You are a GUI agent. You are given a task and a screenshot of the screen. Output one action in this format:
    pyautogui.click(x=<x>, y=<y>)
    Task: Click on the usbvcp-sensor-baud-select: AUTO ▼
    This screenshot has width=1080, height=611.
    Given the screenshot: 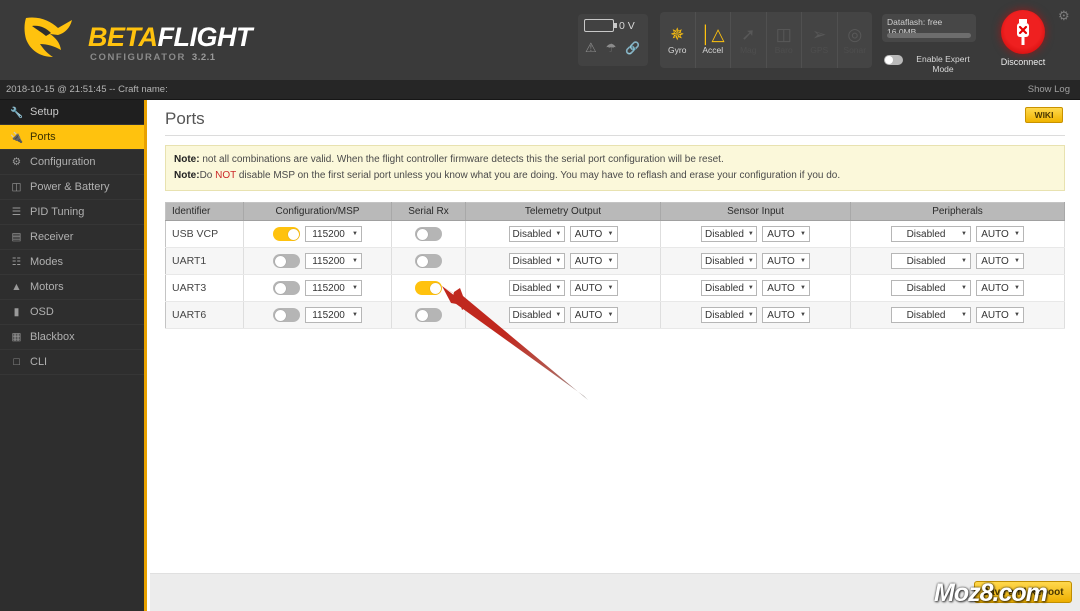 What is the action you would take?
    pyautogui.click(x=786, y=234)
    